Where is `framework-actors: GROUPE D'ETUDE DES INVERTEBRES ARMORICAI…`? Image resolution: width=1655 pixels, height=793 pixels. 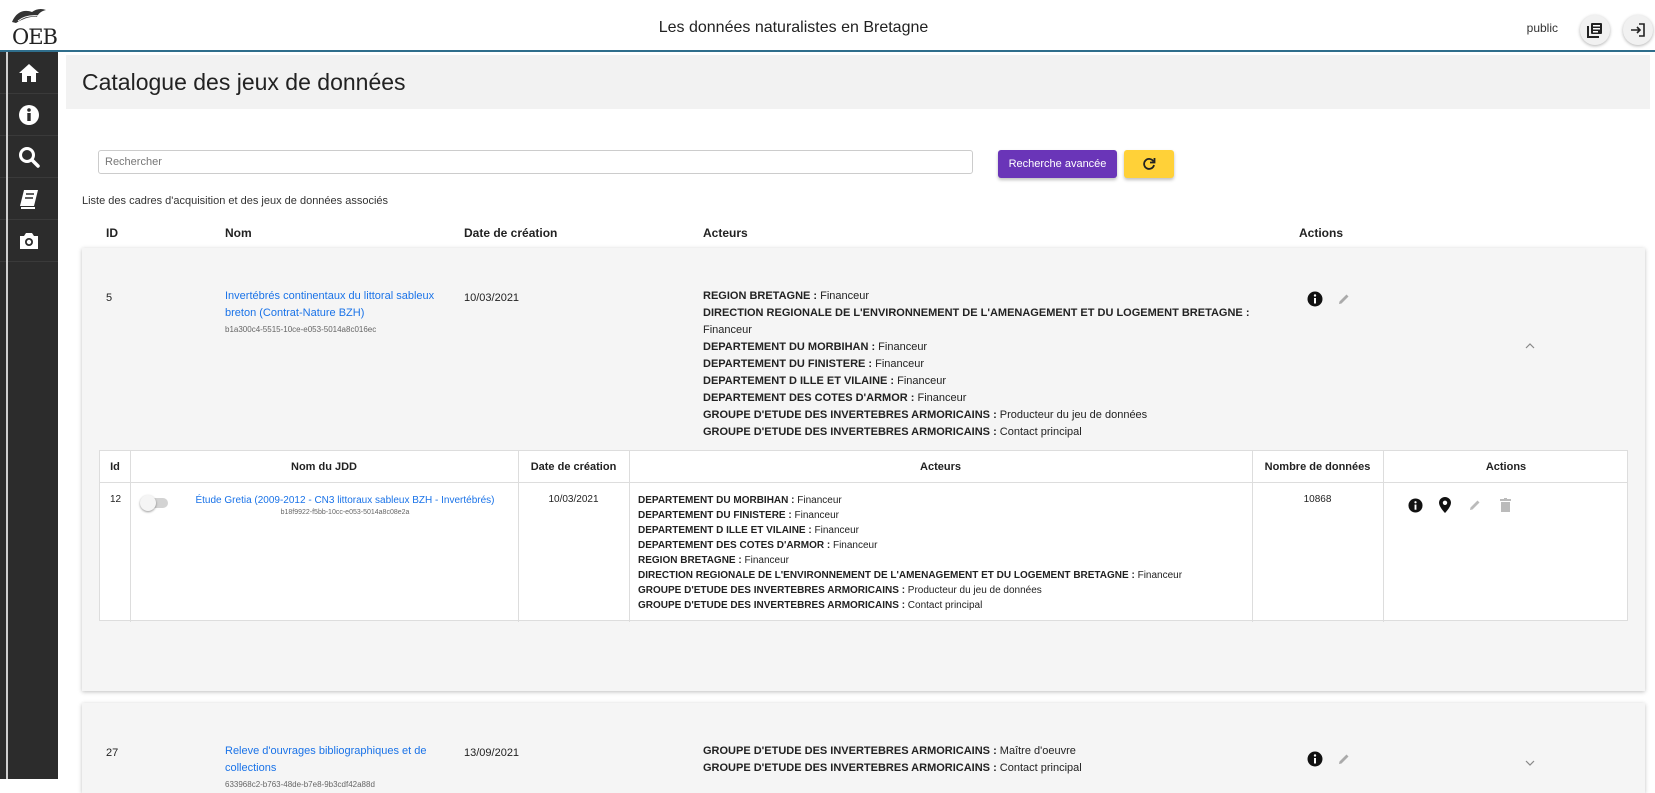 framework-actors: GROUPE D'ETUDE DES INVERTEBRES ARMORICAI… is located at coordinates (983, 760).